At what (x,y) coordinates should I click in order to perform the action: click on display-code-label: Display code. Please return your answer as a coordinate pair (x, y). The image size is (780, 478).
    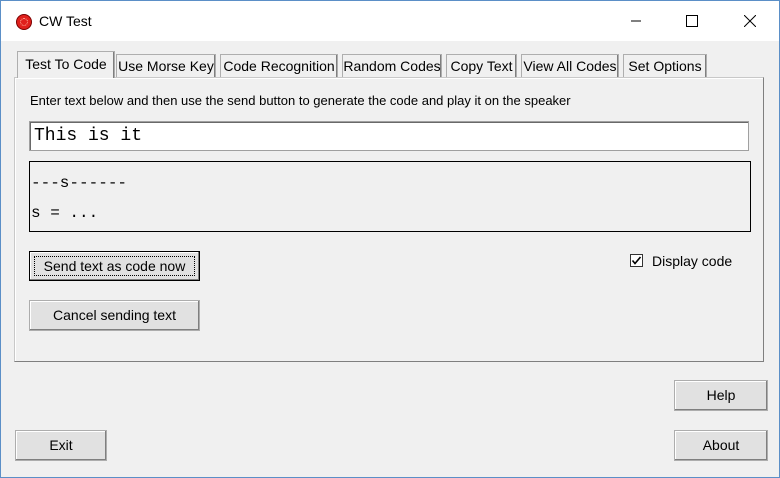
    Looking at the image, I should click on (692, 261).